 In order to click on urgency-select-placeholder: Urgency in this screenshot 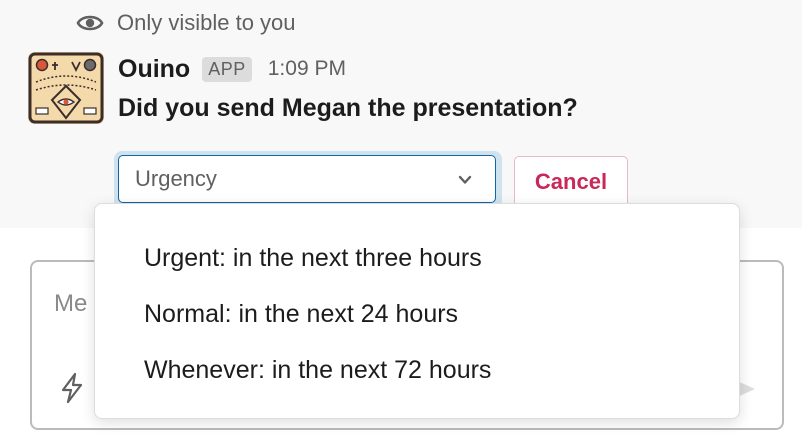, I will do `click(176, 178)`.